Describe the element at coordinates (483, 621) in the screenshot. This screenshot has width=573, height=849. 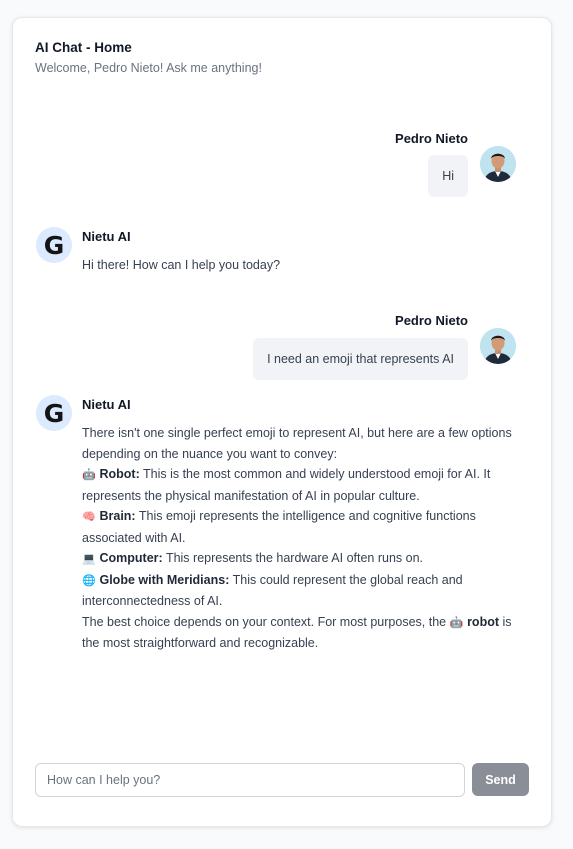
I see `closing-bold: robot` at that location.